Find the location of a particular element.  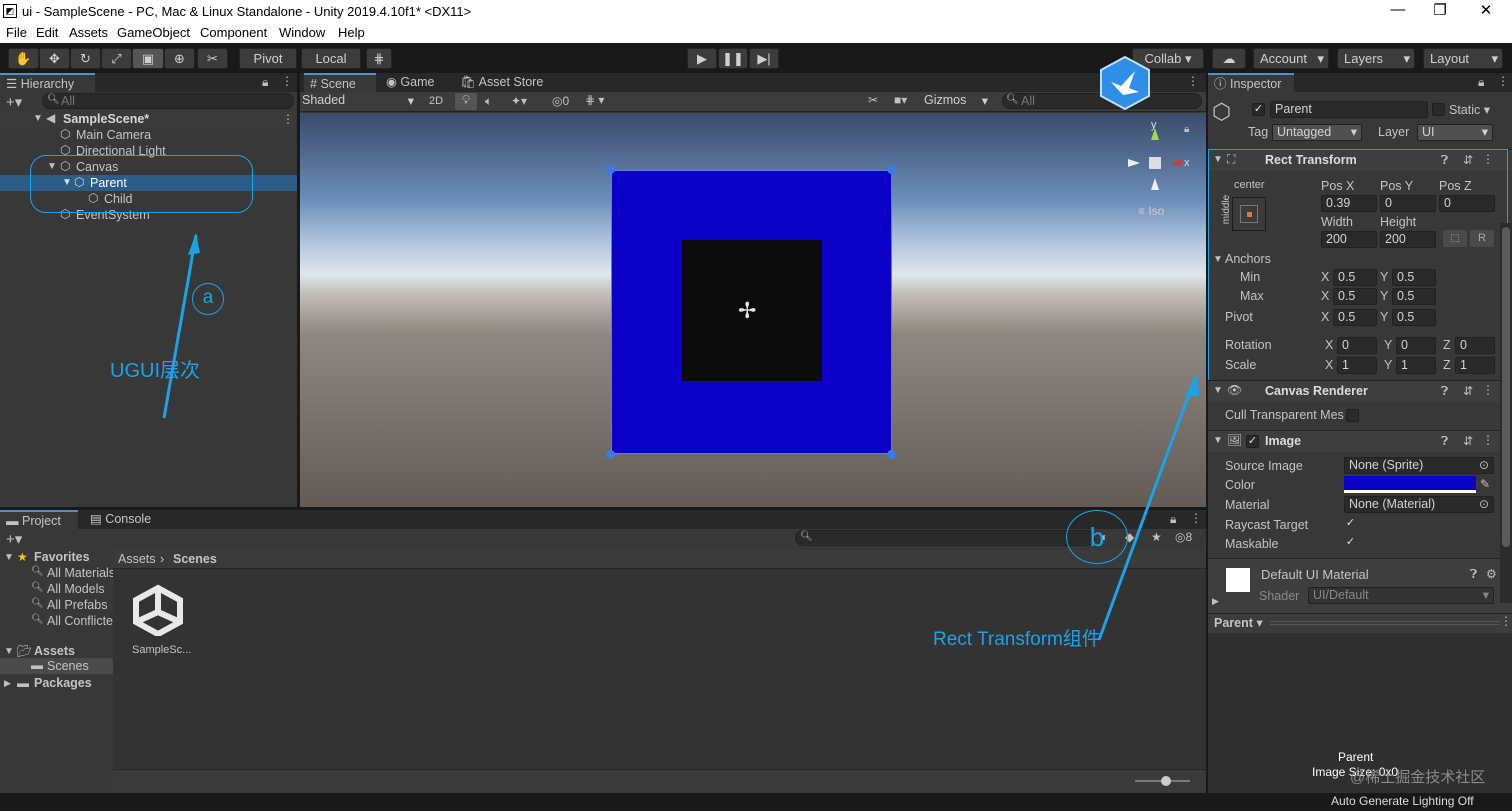

rotate-tool-icon: ↻ is located at coordinates (85, 58).